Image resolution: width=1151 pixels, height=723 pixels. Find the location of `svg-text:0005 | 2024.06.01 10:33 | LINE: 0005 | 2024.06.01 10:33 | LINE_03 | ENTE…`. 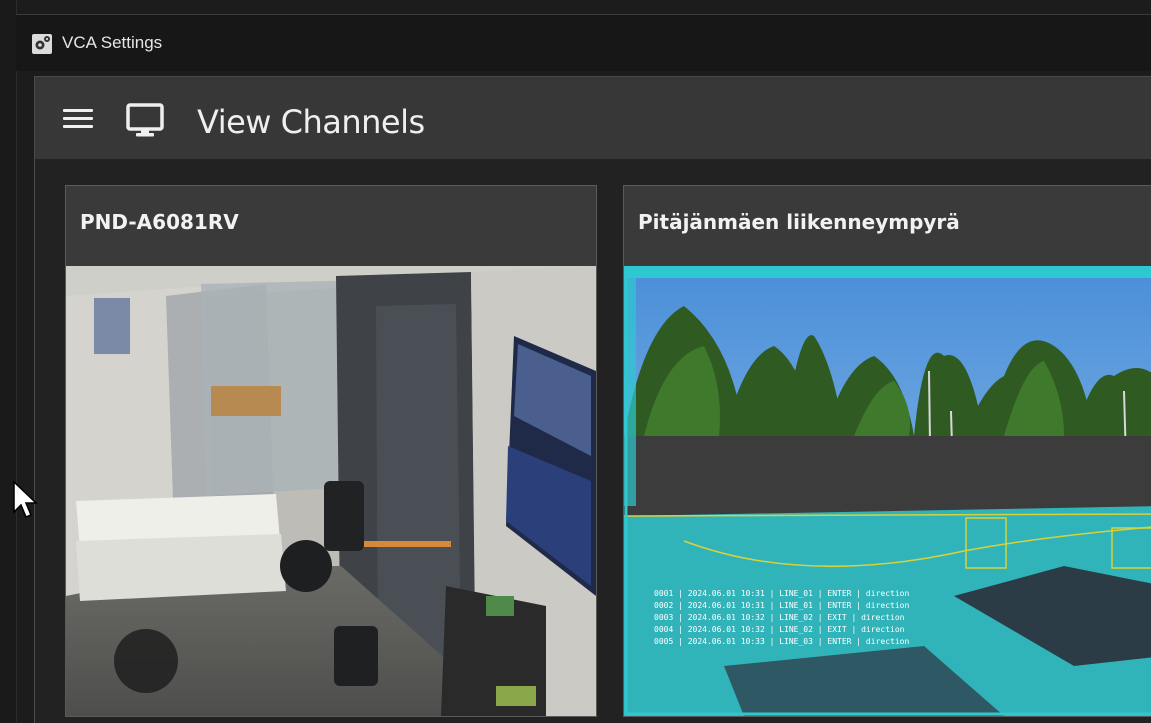

svg-text:0005 | 2024.06.01 10:33 | LINE: 0005 | 2024.06.01 10:33 | LINE_03 | ENTE… is located at coordinates (781, 641).